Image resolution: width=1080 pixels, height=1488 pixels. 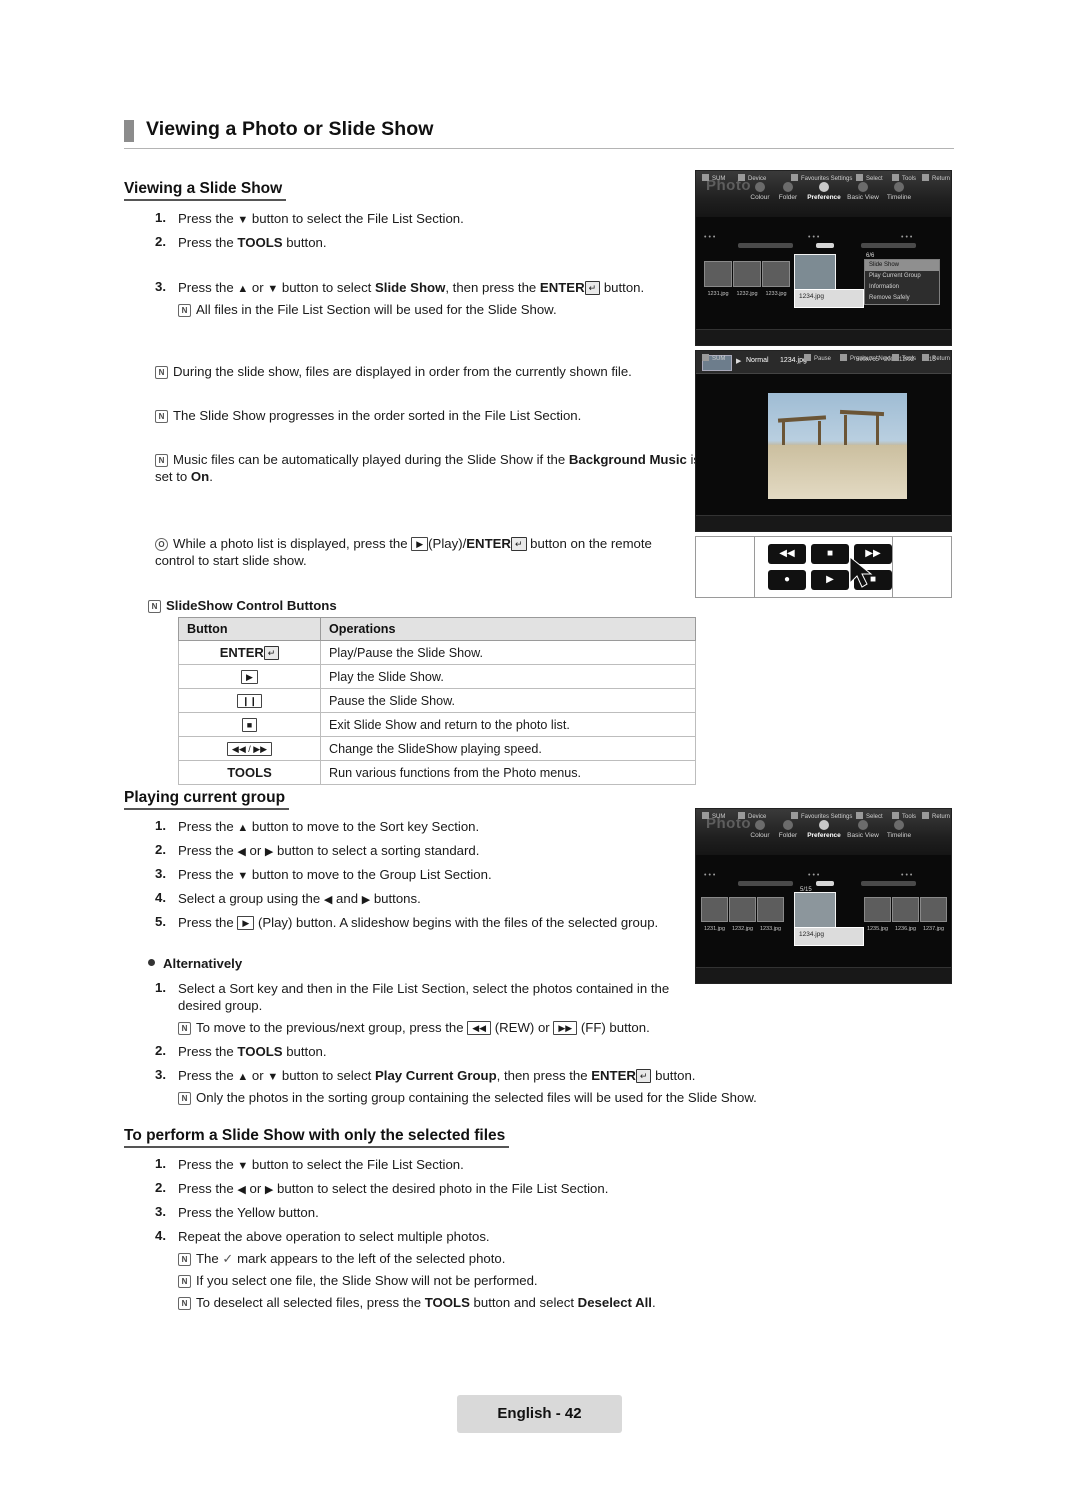 What do you see at coordinates (823, 523) in the screenshot?
I see `screenshot2-bottom-bar` at bounding box center [823, 523].